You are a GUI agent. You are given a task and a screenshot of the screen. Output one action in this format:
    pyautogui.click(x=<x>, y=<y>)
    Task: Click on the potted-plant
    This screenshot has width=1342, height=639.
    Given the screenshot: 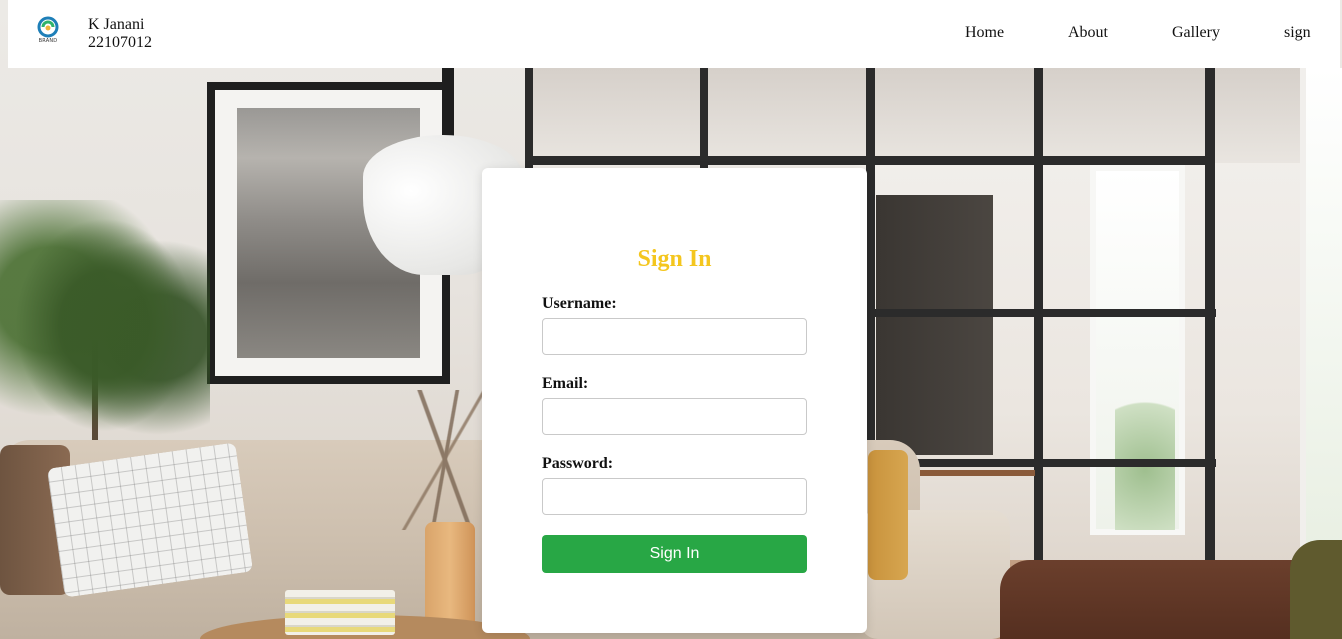 What is the action you would take?
    pyautogui.click(x=105, y=325)
    